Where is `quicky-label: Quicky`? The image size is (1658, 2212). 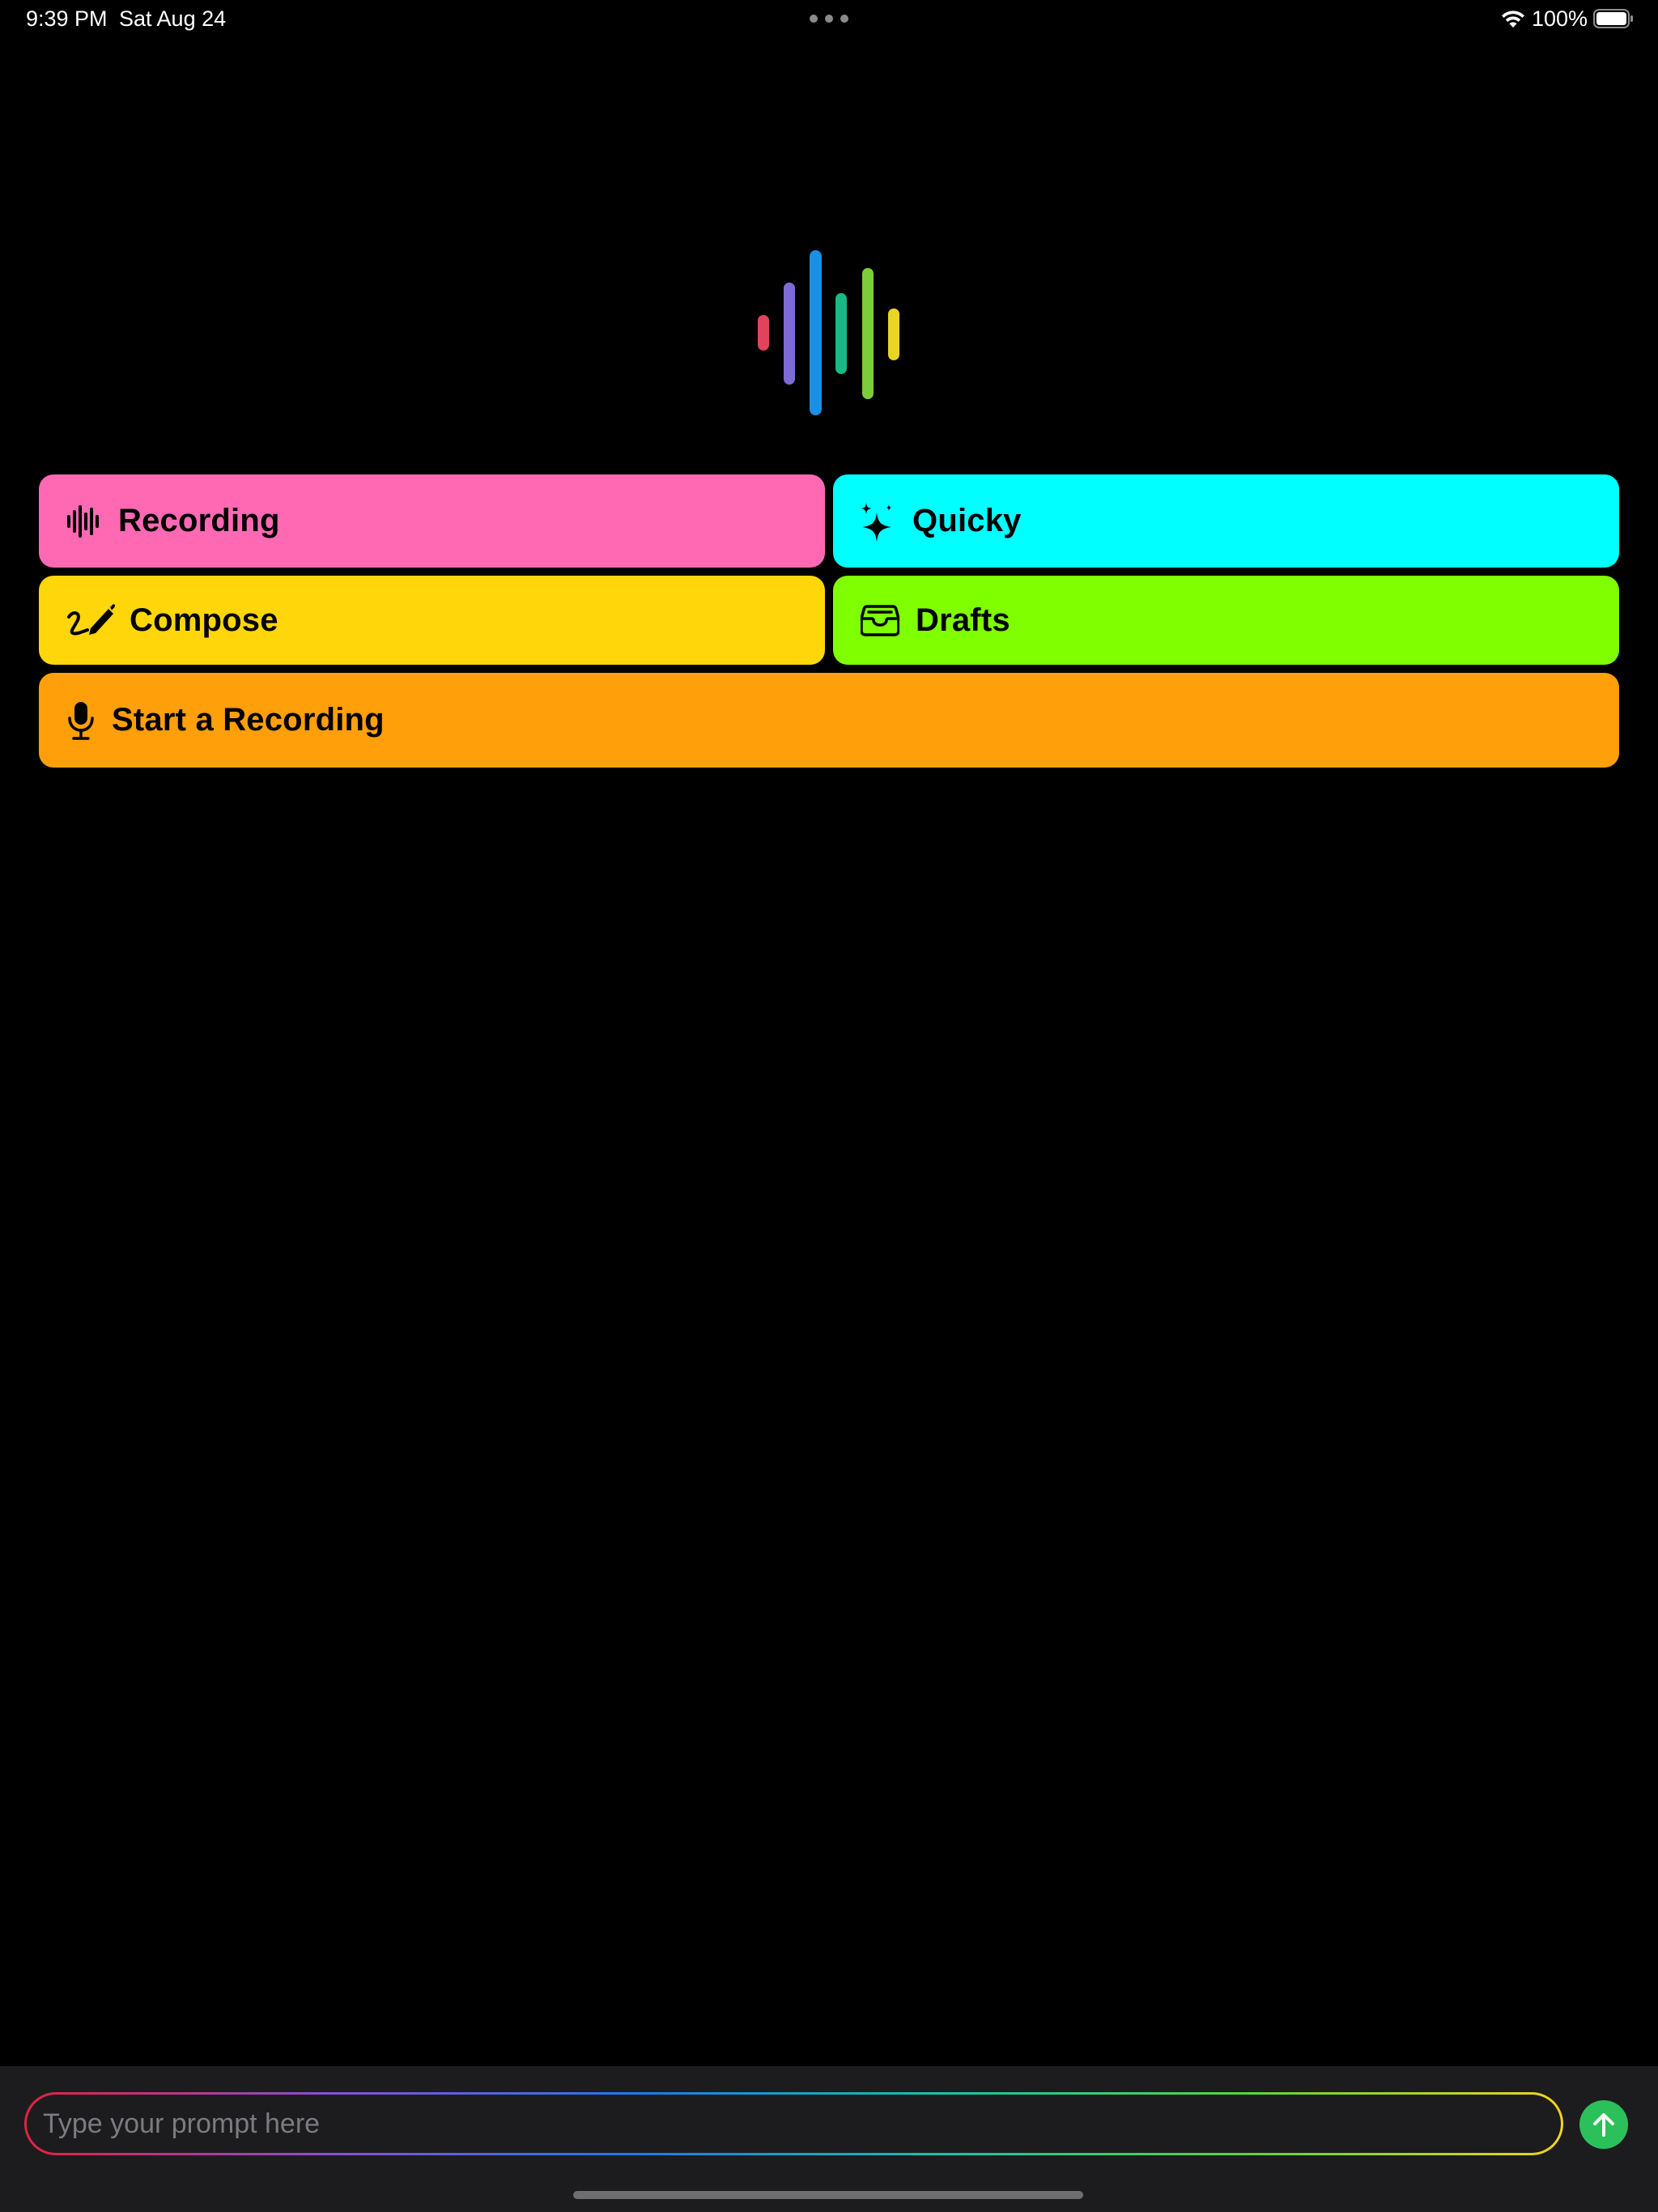
quicky-label: Quicky is located at coordinates (967, 520).